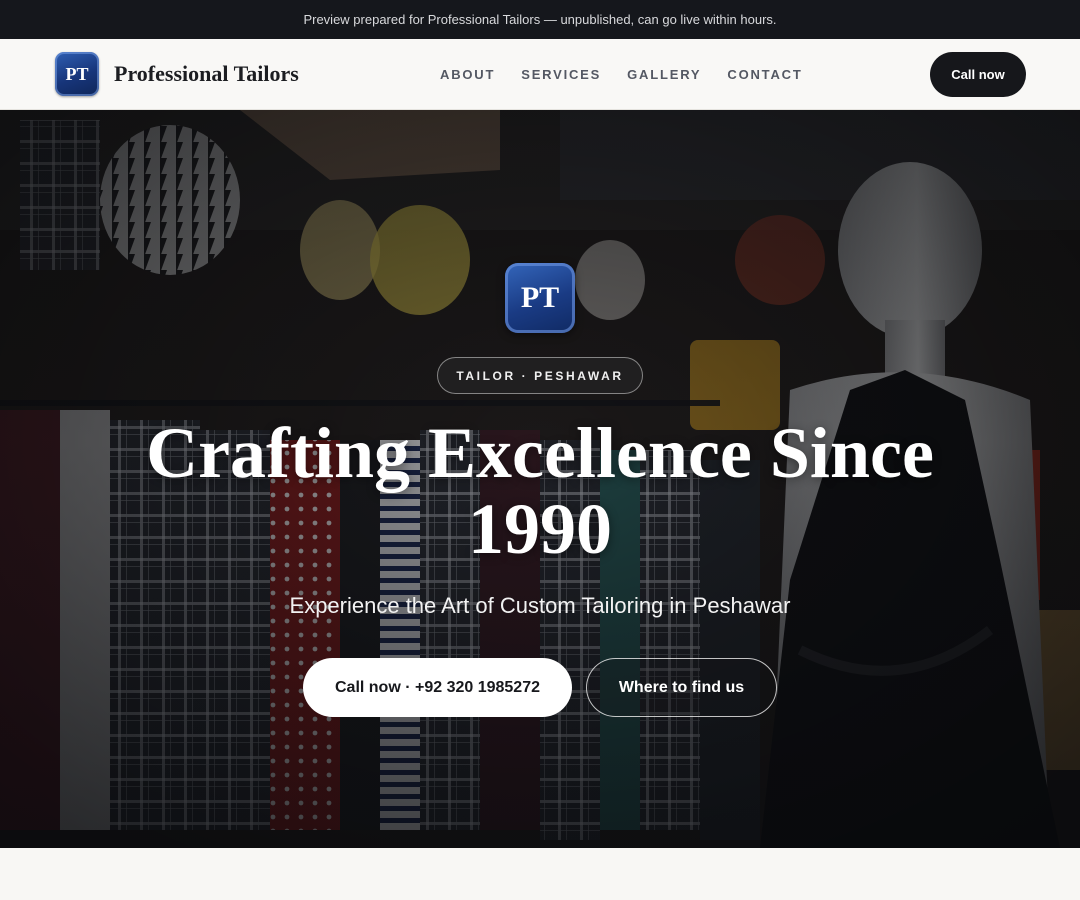 The width and height of the screenshot is (1080, 900). I want to click on hero-logo-badge: PT, so click(540, 298).